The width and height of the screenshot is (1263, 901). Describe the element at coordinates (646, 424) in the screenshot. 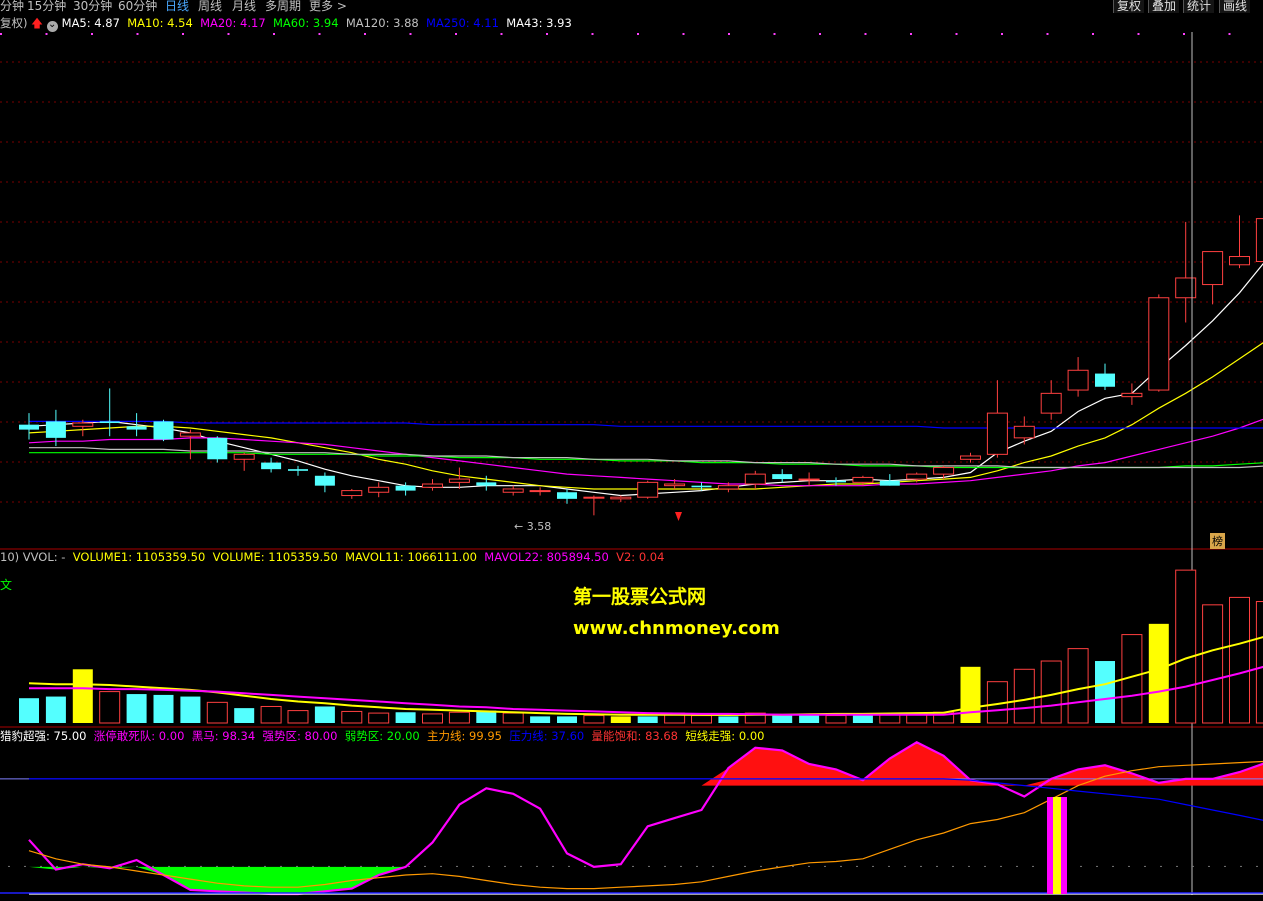

I see `ma-line-ma250` at that location.